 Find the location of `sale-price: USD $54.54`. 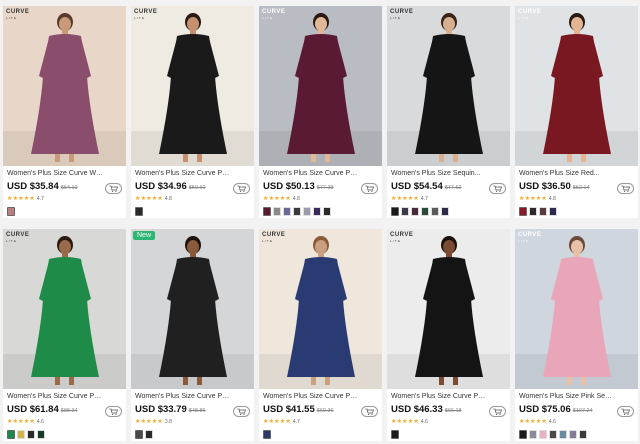

sale-price: USD $54.54 is located at coordinates (417, 186).